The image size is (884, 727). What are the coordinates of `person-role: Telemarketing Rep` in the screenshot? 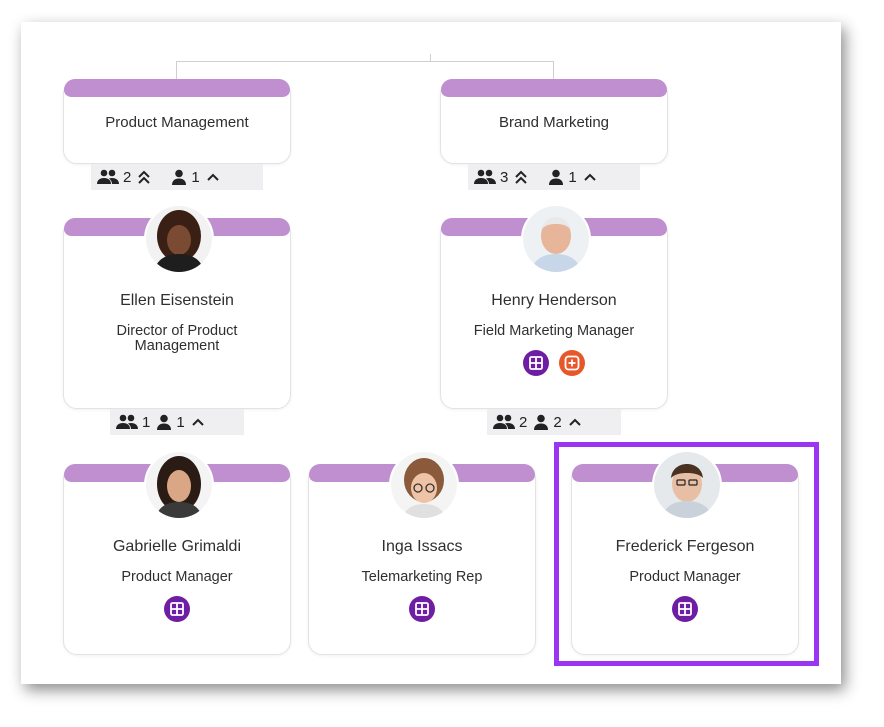 It's located at (422, 577).